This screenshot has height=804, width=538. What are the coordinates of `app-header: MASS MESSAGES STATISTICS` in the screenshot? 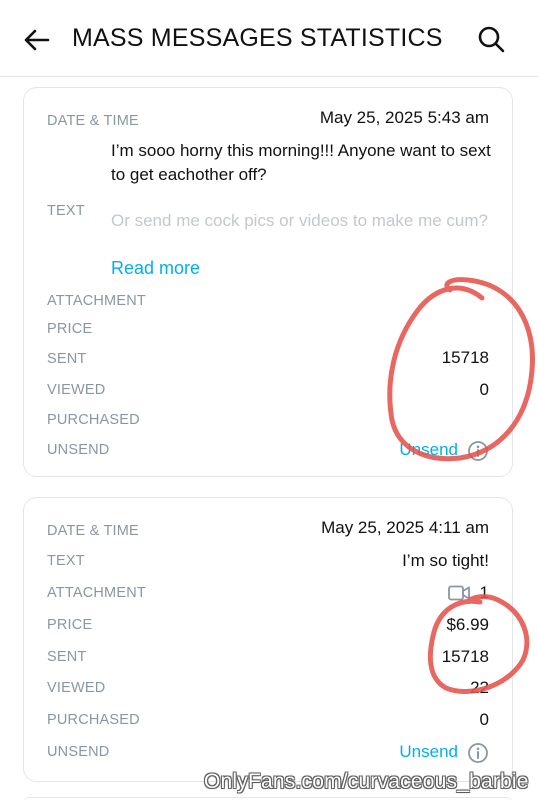 It's located at (269, 38).